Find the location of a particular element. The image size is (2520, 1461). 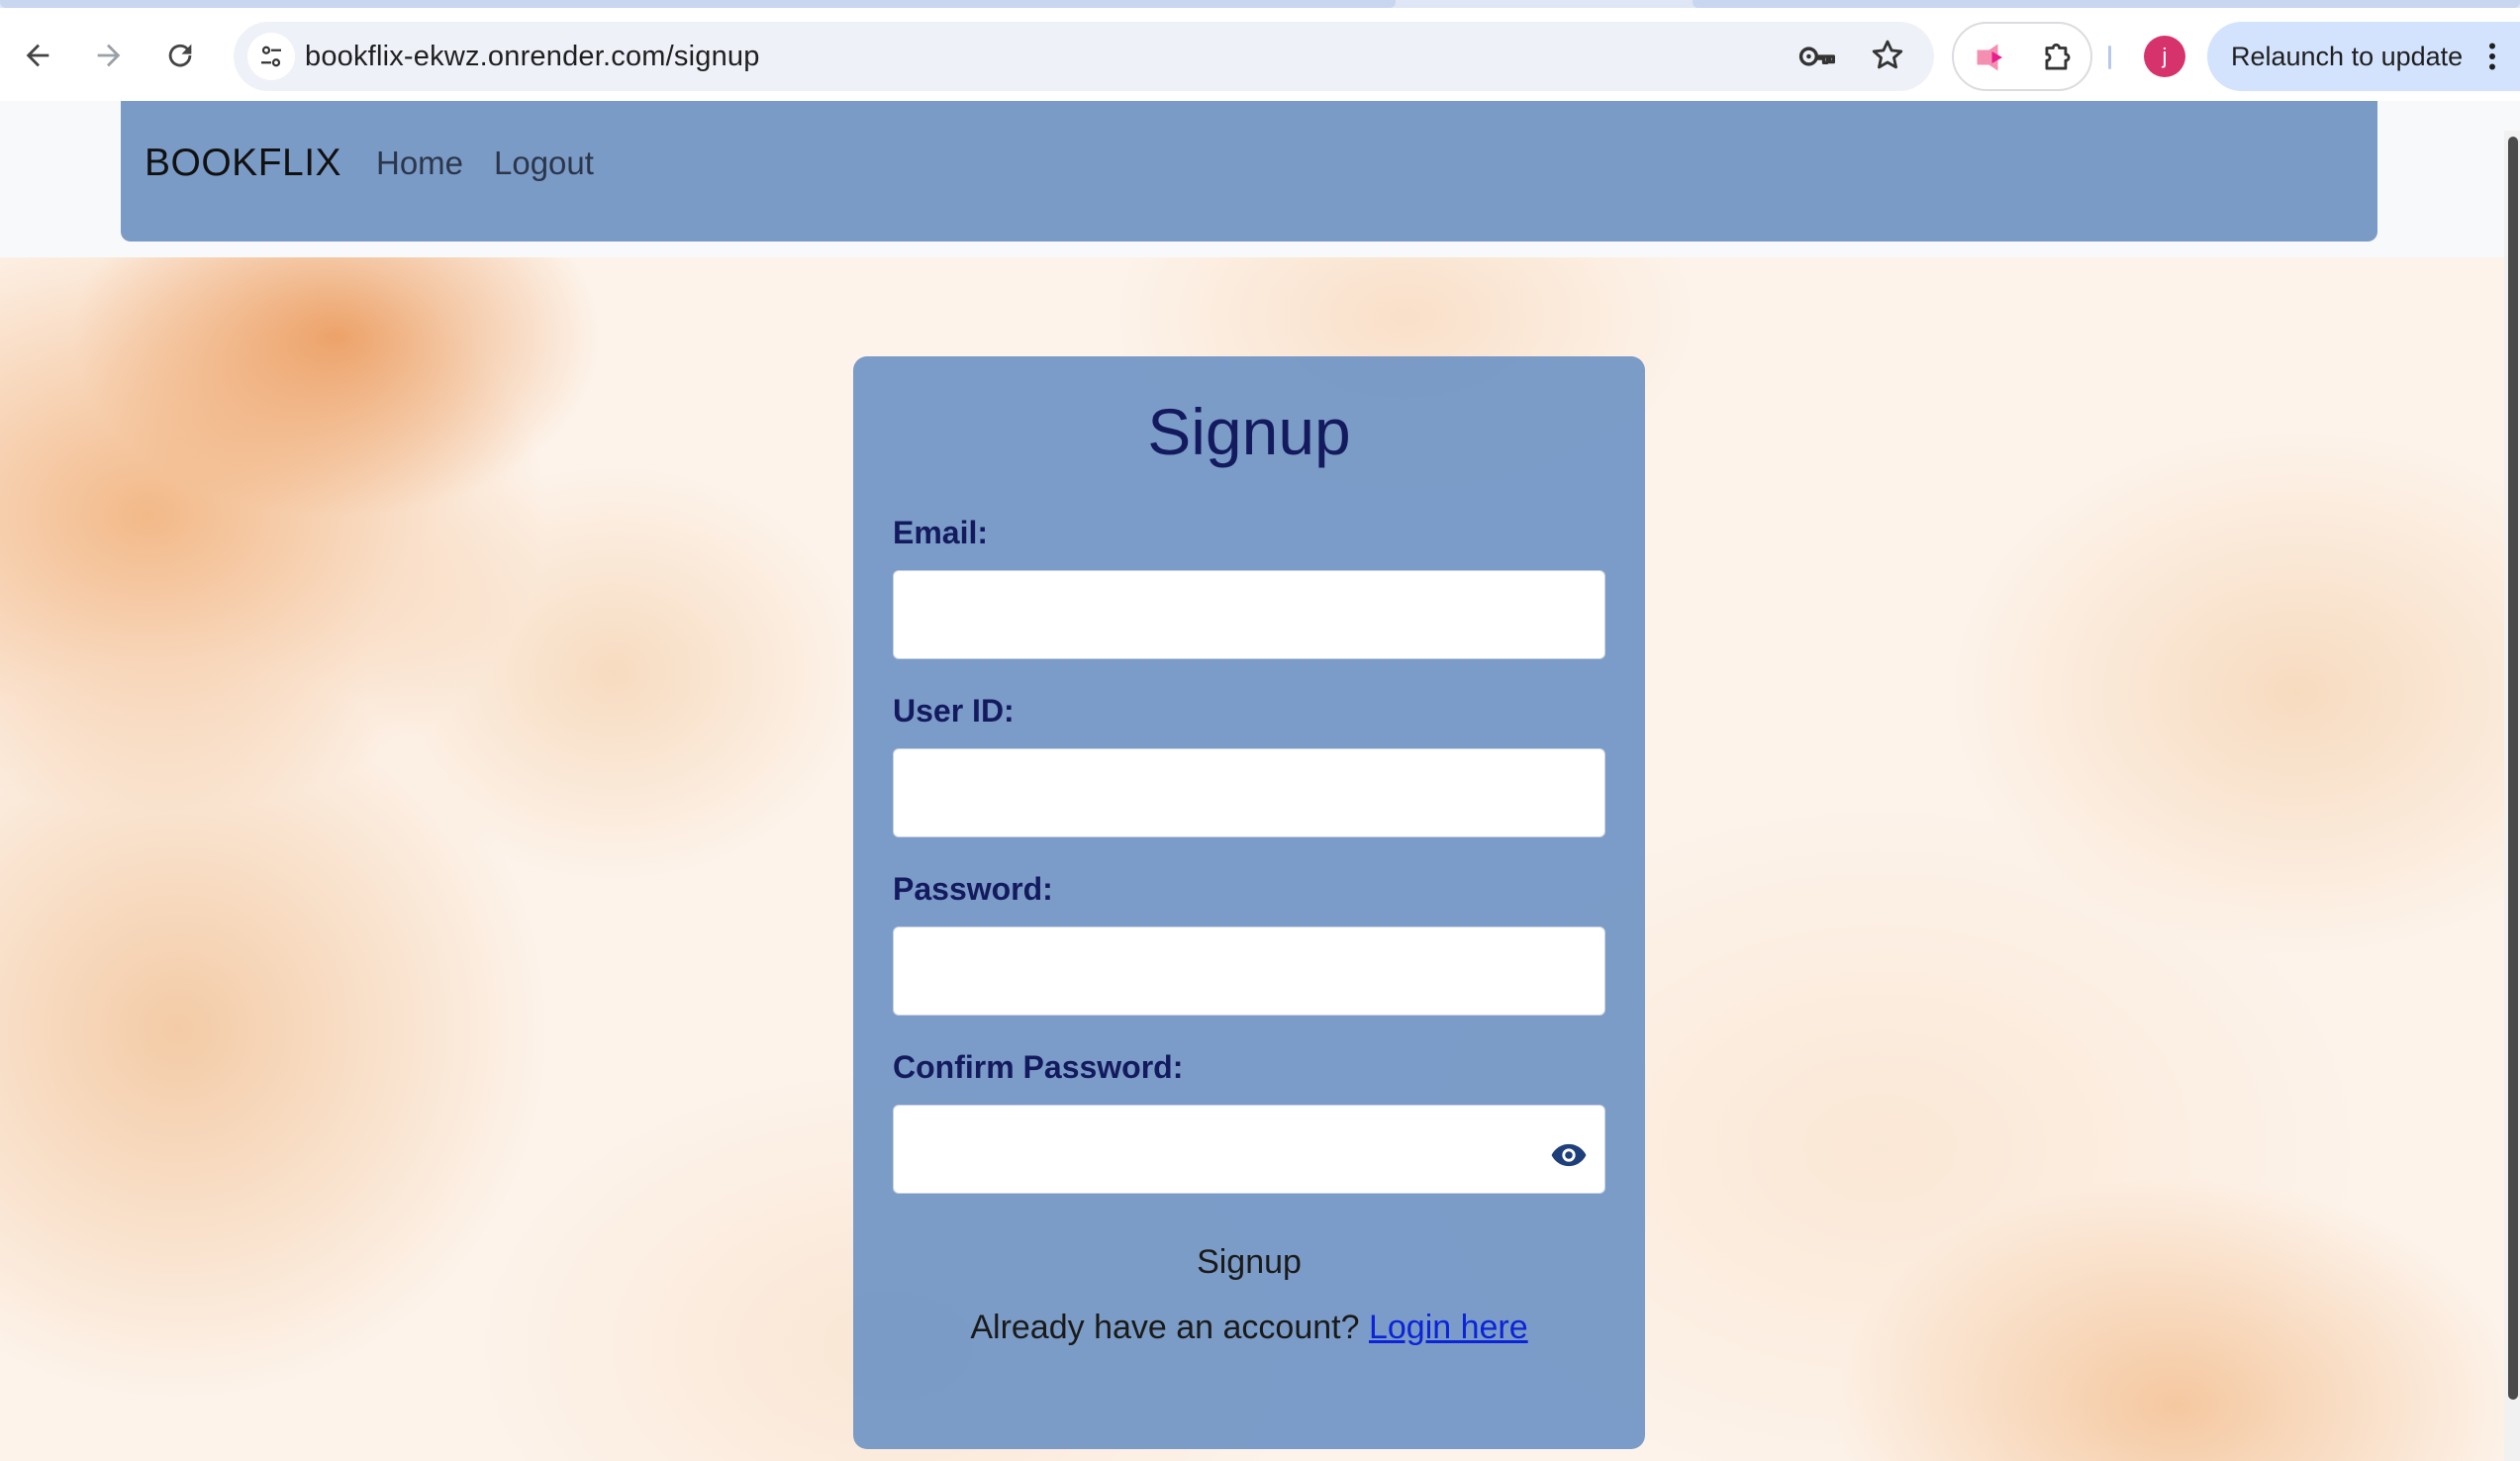

extension-arrow-icon is located at coordinates (1990, 58).